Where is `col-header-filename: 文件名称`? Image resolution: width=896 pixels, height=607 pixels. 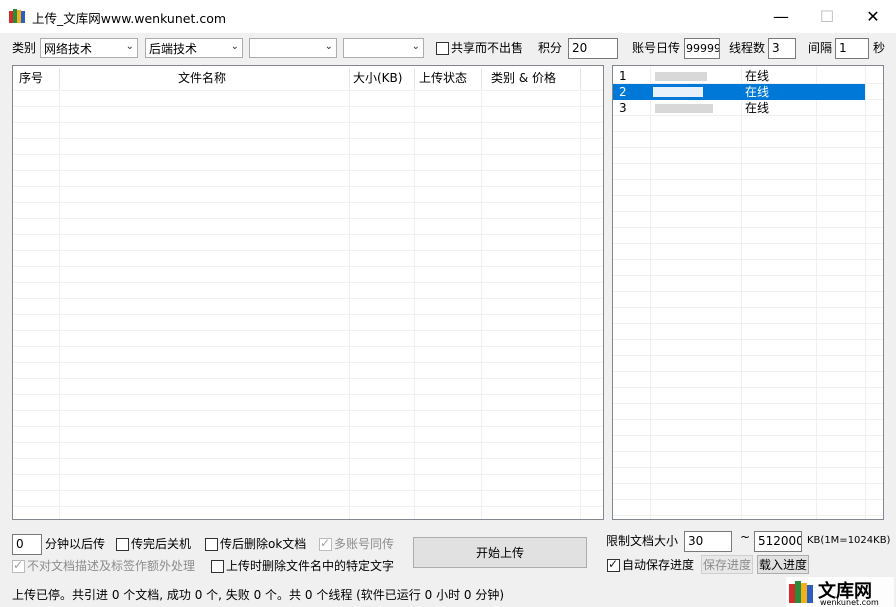
col-header-filename: 文件名称 is located at coordinates (202, 78).